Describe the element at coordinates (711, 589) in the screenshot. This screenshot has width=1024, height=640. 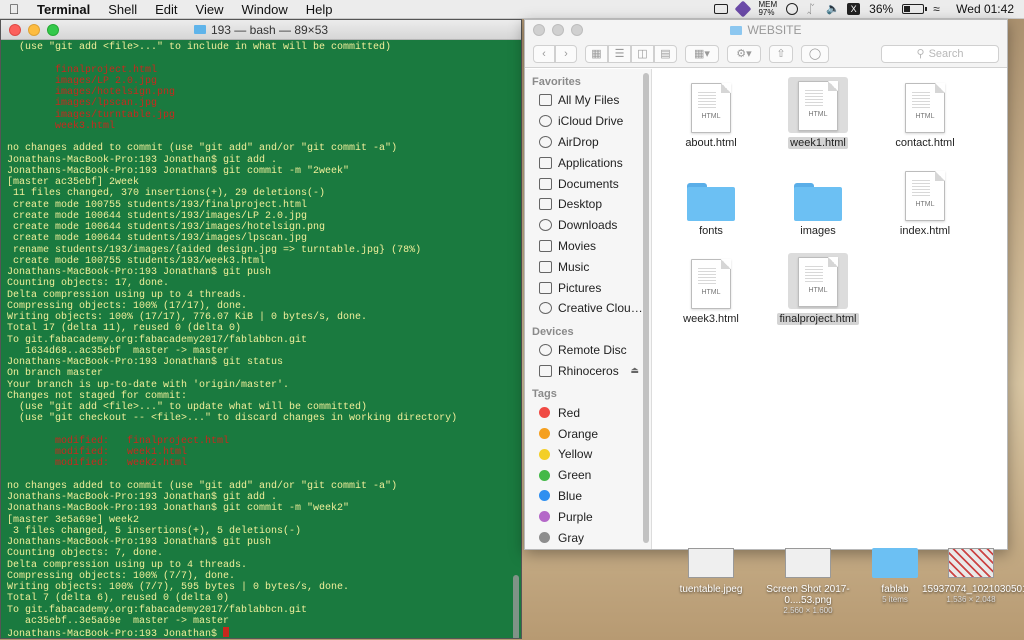
I see `desktop-item-name: tuentable.jpeg` at that location.